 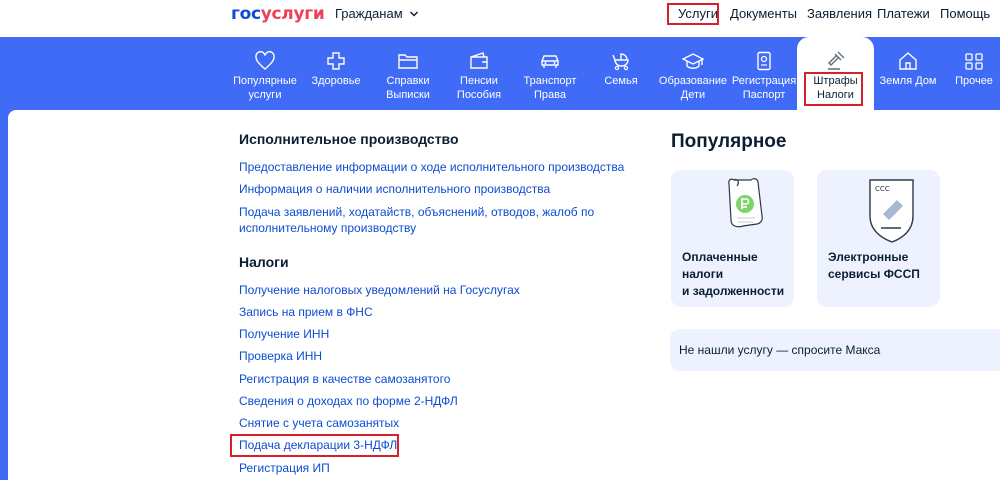 What do you see at coordinates (408, 81) in the screenshot?
I see `category-label: Справки` at bounding box center [408, 81].